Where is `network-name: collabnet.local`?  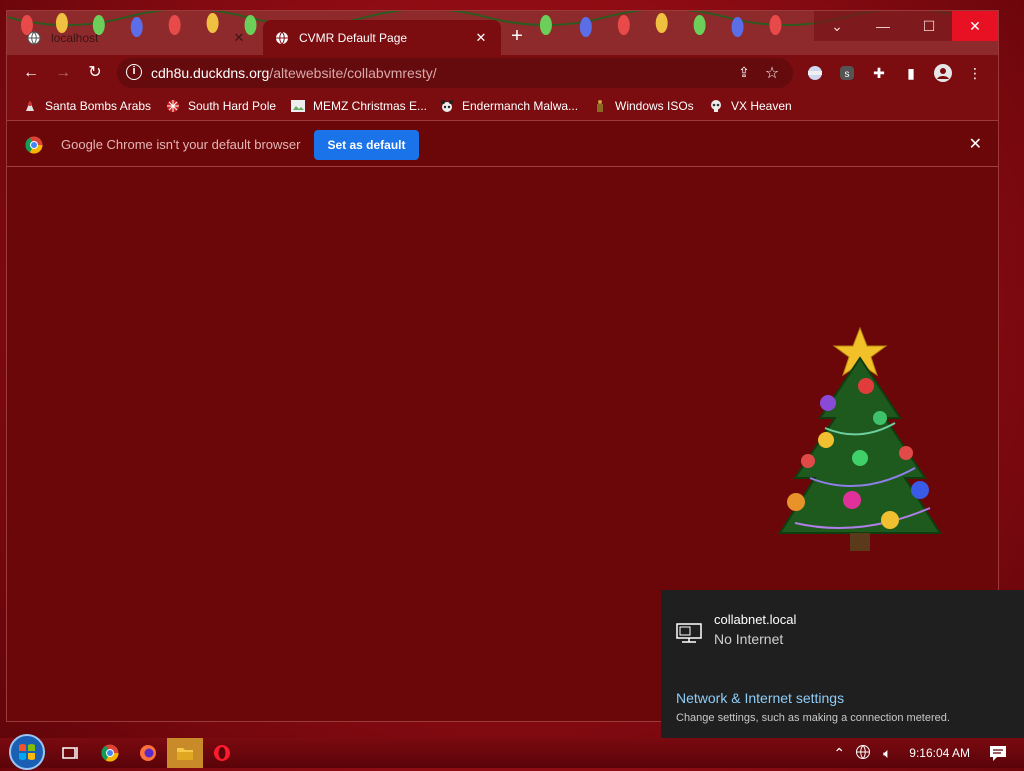 network-name: collabnet.local is located at coordinates (755, 619).